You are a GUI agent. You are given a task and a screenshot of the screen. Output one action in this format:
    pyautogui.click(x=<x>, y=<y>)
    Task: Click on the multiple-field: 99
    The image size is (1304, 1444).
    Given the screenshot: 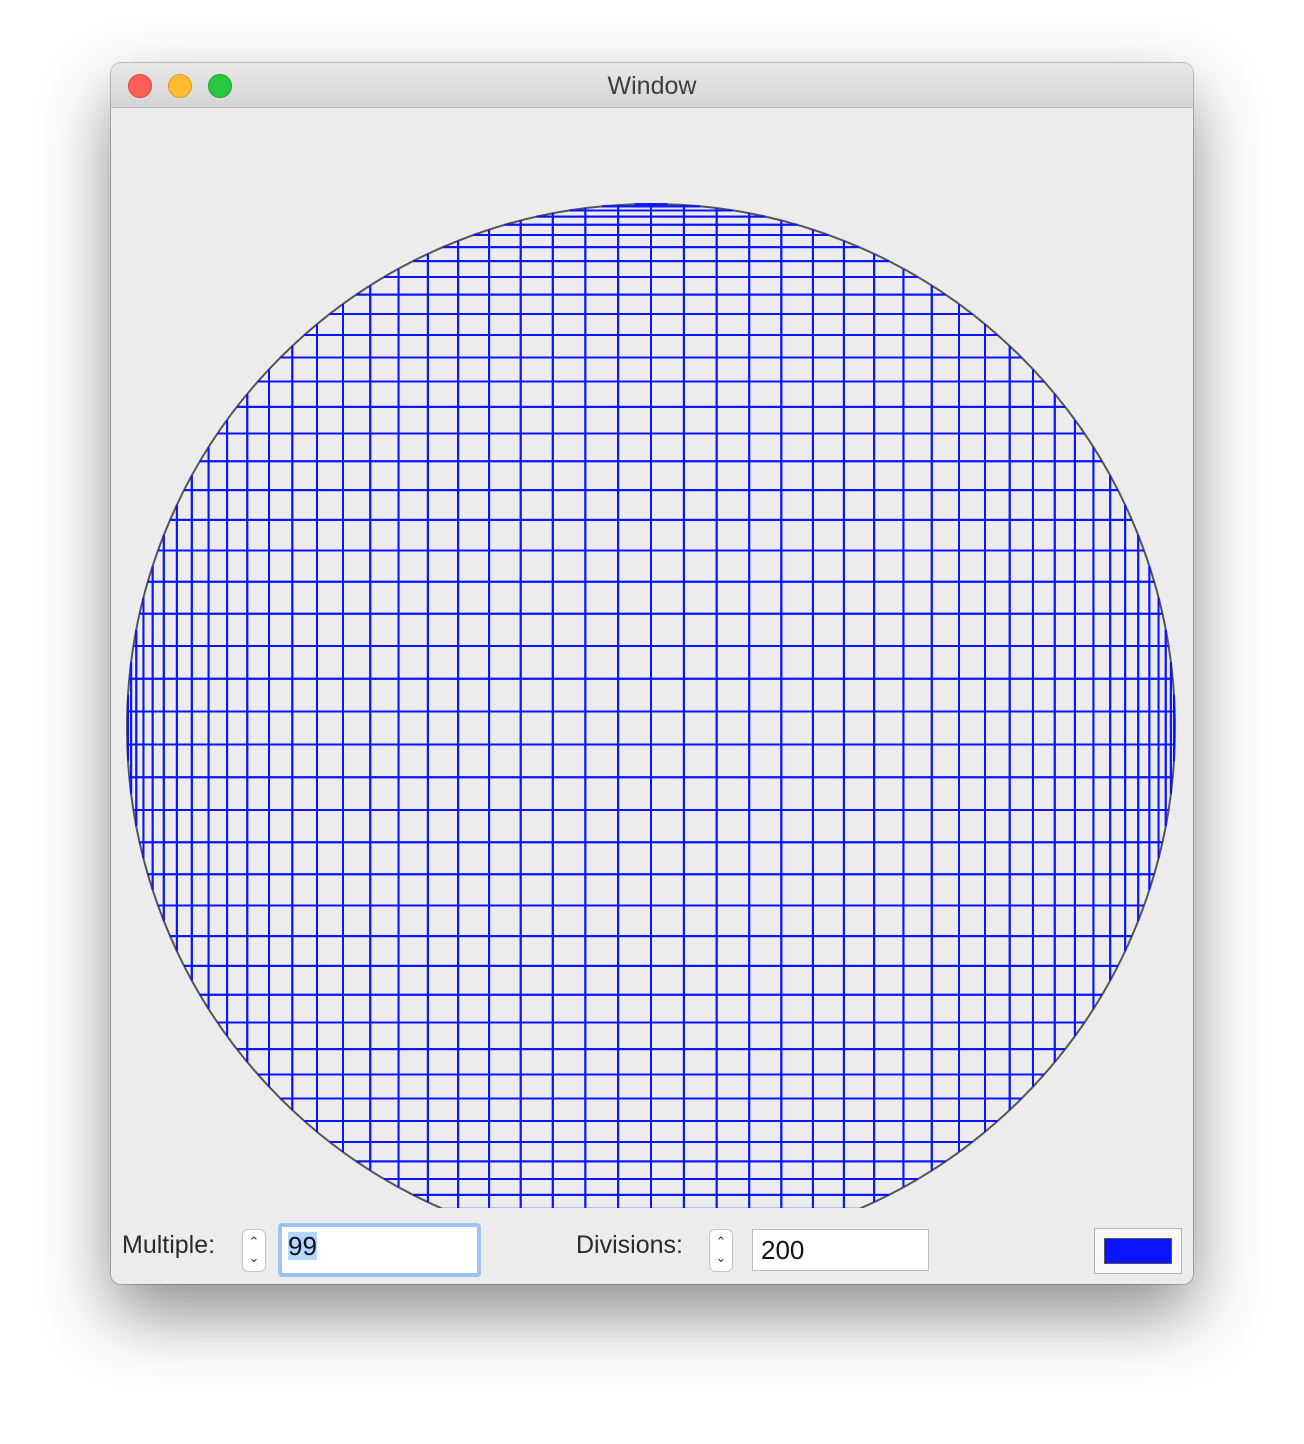 What is the action you would take?
    pyautogui.click(x=379, y=1250)
    